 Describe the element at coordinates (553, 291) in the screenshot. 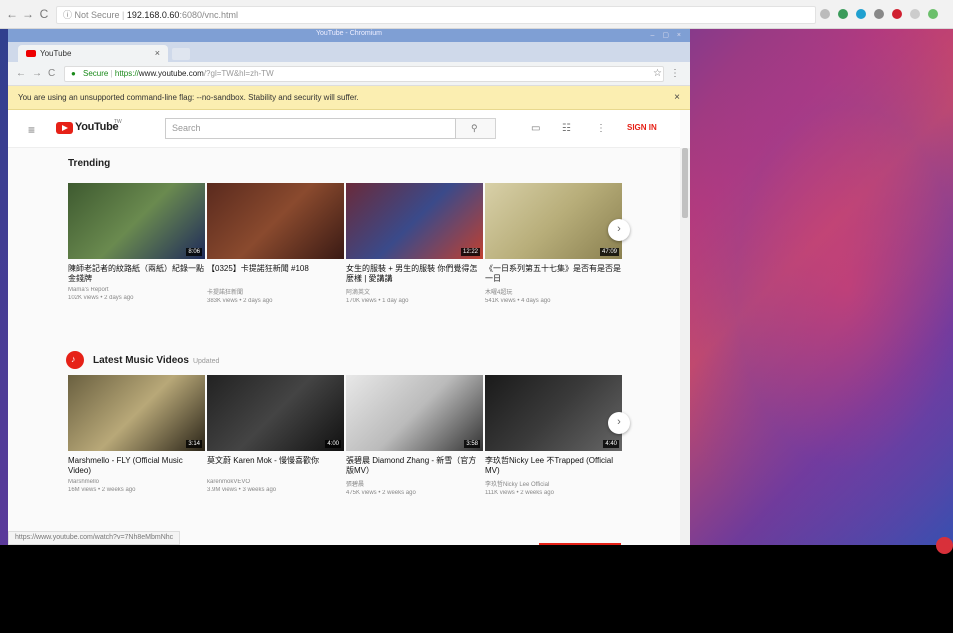

I see `video-channel: 木曜4超玩` at that location.